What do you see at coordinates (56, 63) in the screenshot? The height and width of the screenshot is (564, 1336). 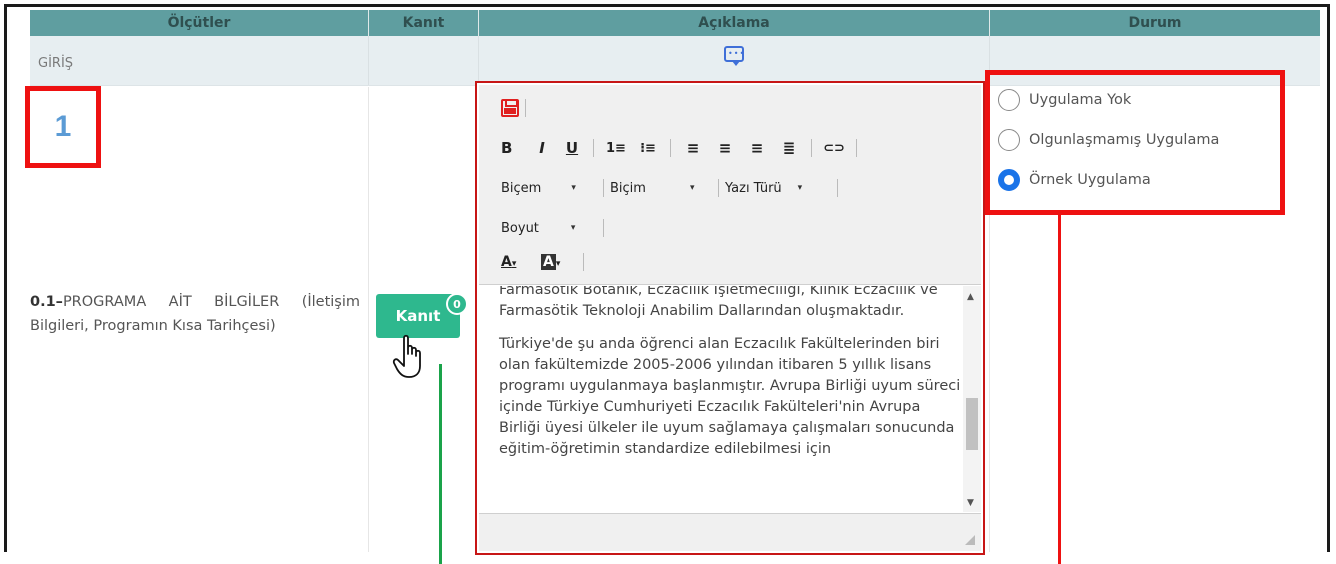 I see `section-label: GİRİŞ` at bounding box center [56, 63].